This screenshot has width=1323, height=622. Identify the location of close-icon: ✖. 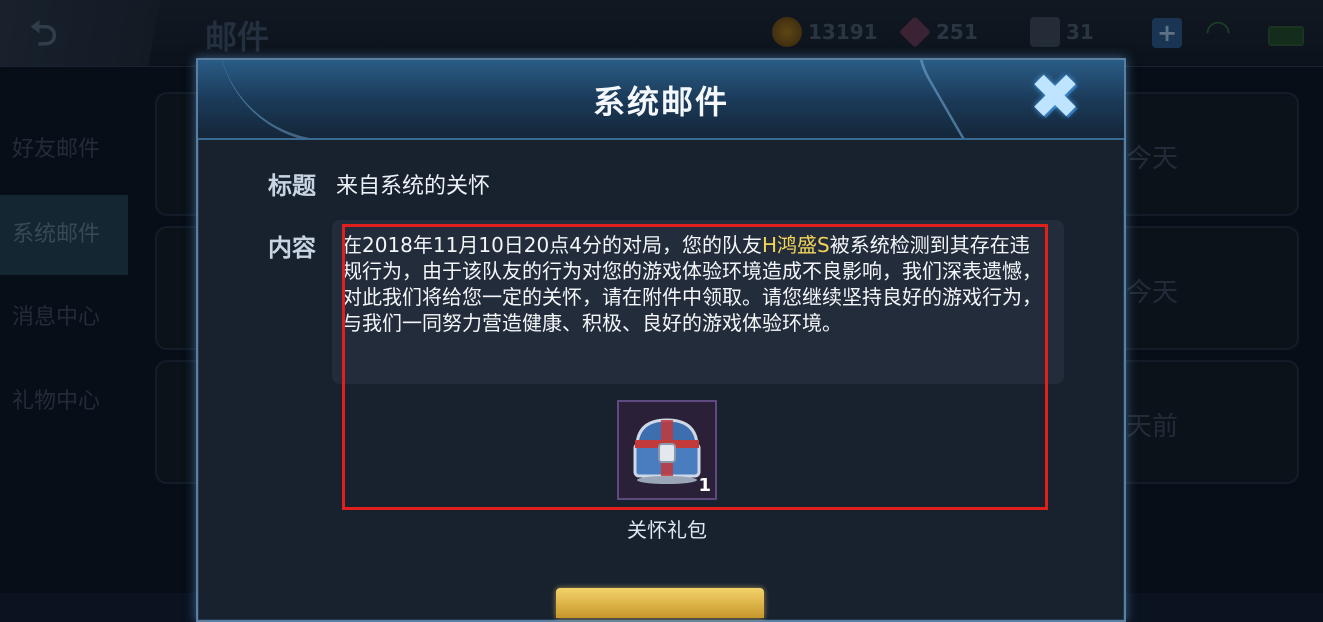
(1055, 96).